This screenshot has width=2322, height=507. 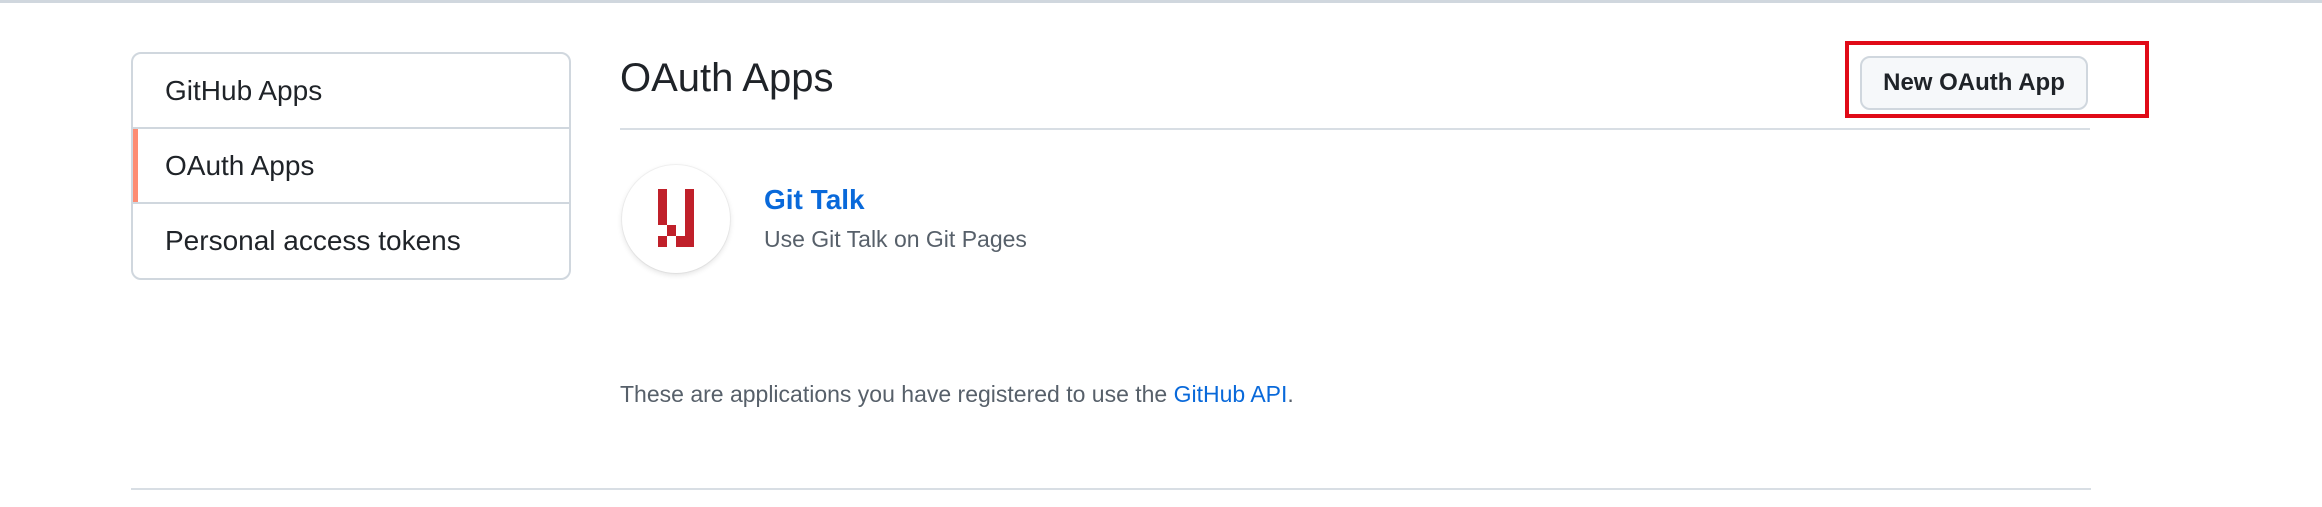 I want to click on sidebar-item-label: GitHub Apps, so click(x=244, y=90).